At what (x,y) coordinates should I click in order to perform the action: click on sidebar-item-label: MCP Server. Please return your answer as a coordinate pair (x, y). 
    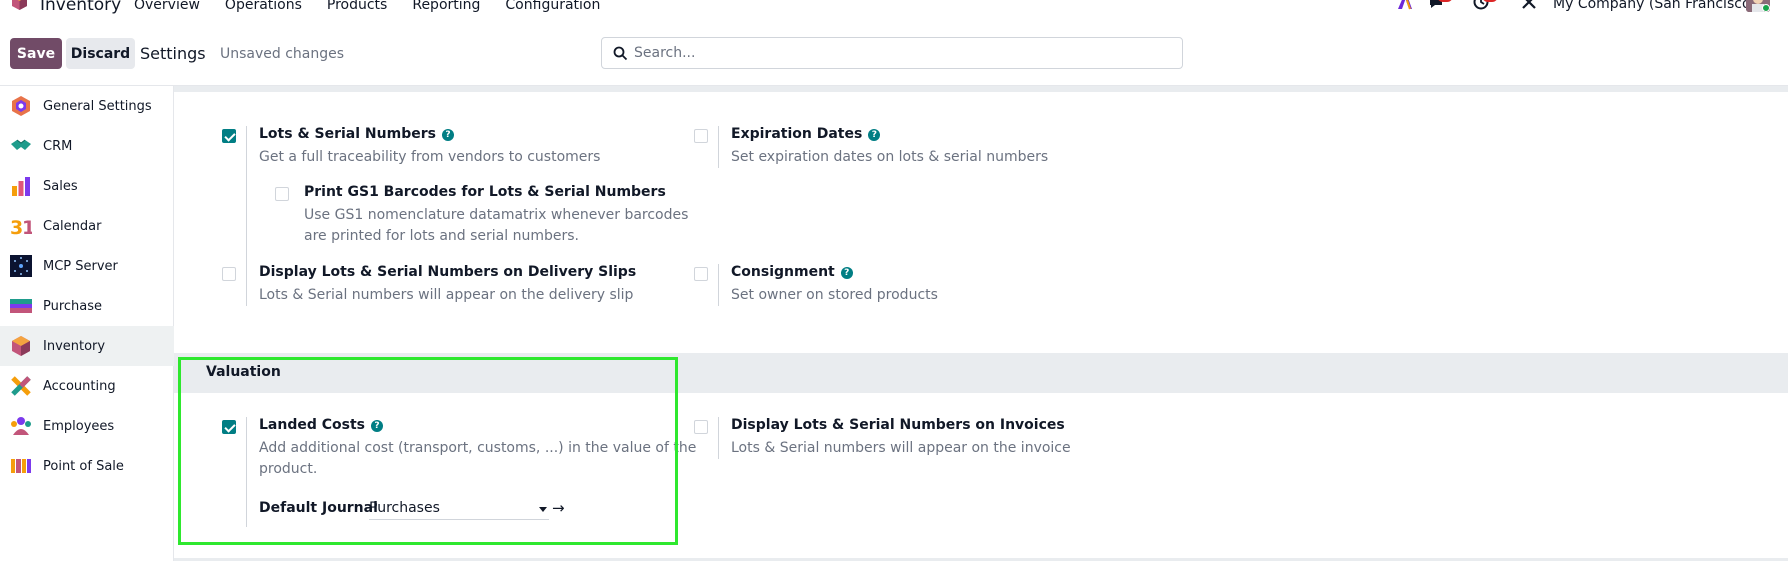
    Looking at the image, I should click on (80, 266).